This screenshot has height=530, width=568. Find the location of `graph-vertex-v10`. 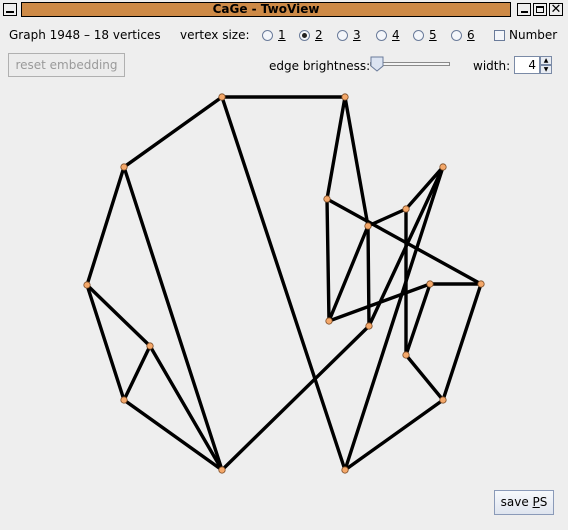

graph-vertex-v10 is located at coordinates (327, 199).